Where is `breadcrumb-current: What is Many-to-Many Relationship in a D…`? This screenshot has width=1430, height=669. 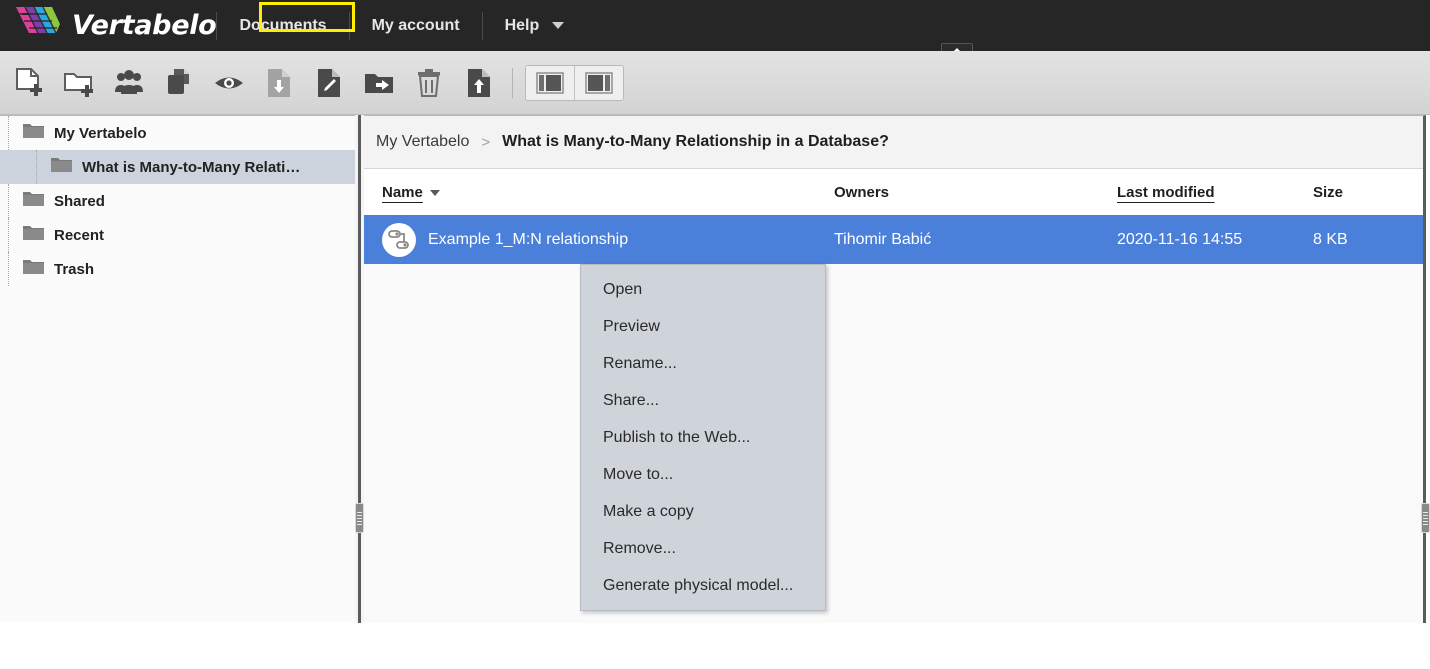
breadcrumb-current: What is Many-to-Many Relationship in a D… is located at coordinates (695, 141).